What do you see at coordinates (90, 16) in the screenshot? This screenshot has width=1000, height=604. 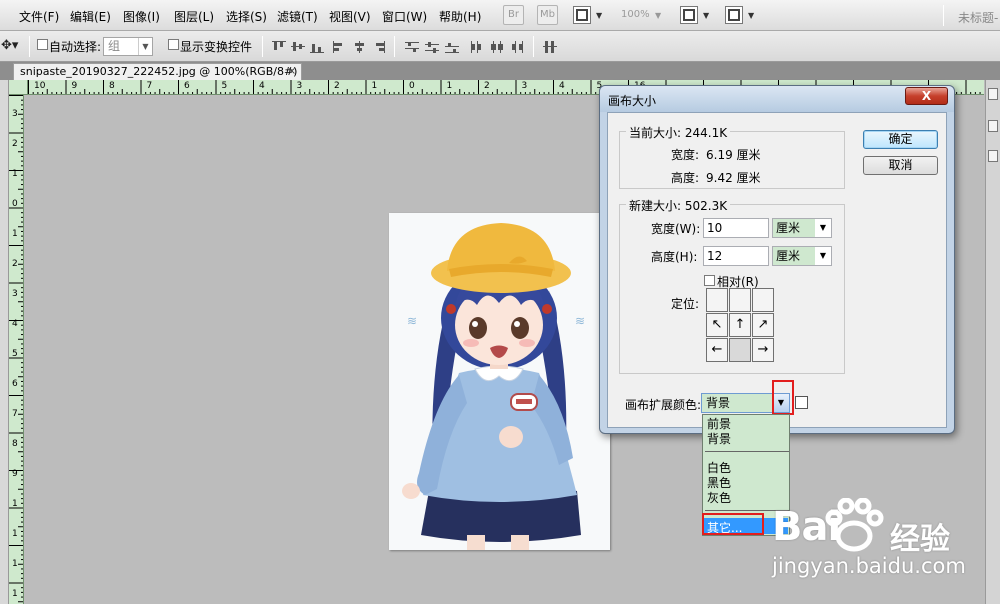 I see `menu-edit: 编辑(E)` at bounding box center [90, 16].